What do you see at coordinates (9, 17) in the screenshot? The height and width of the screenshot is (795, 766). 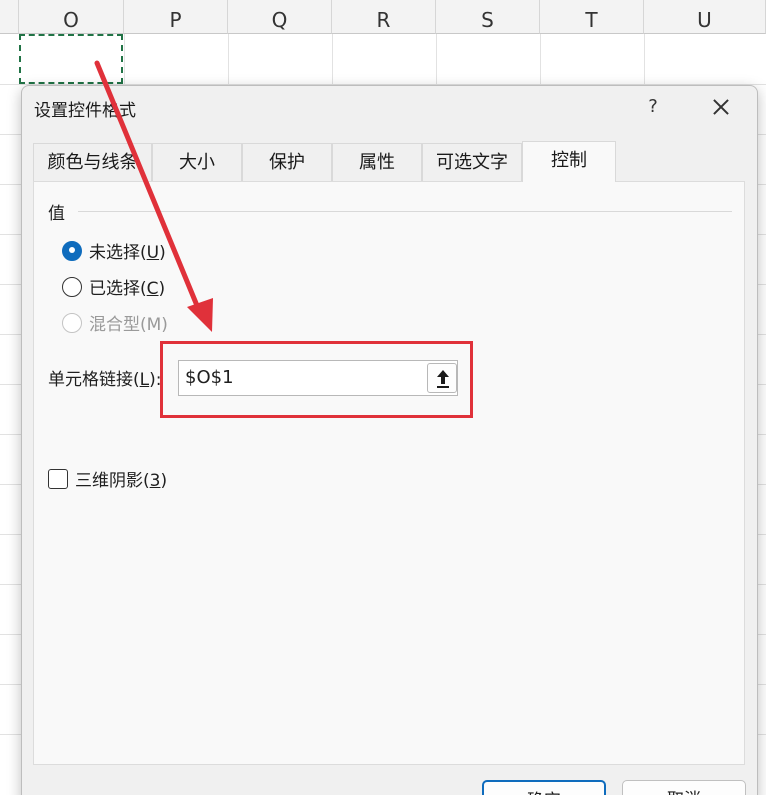 I see `row-header-corner` at bounding box center [9, 17].